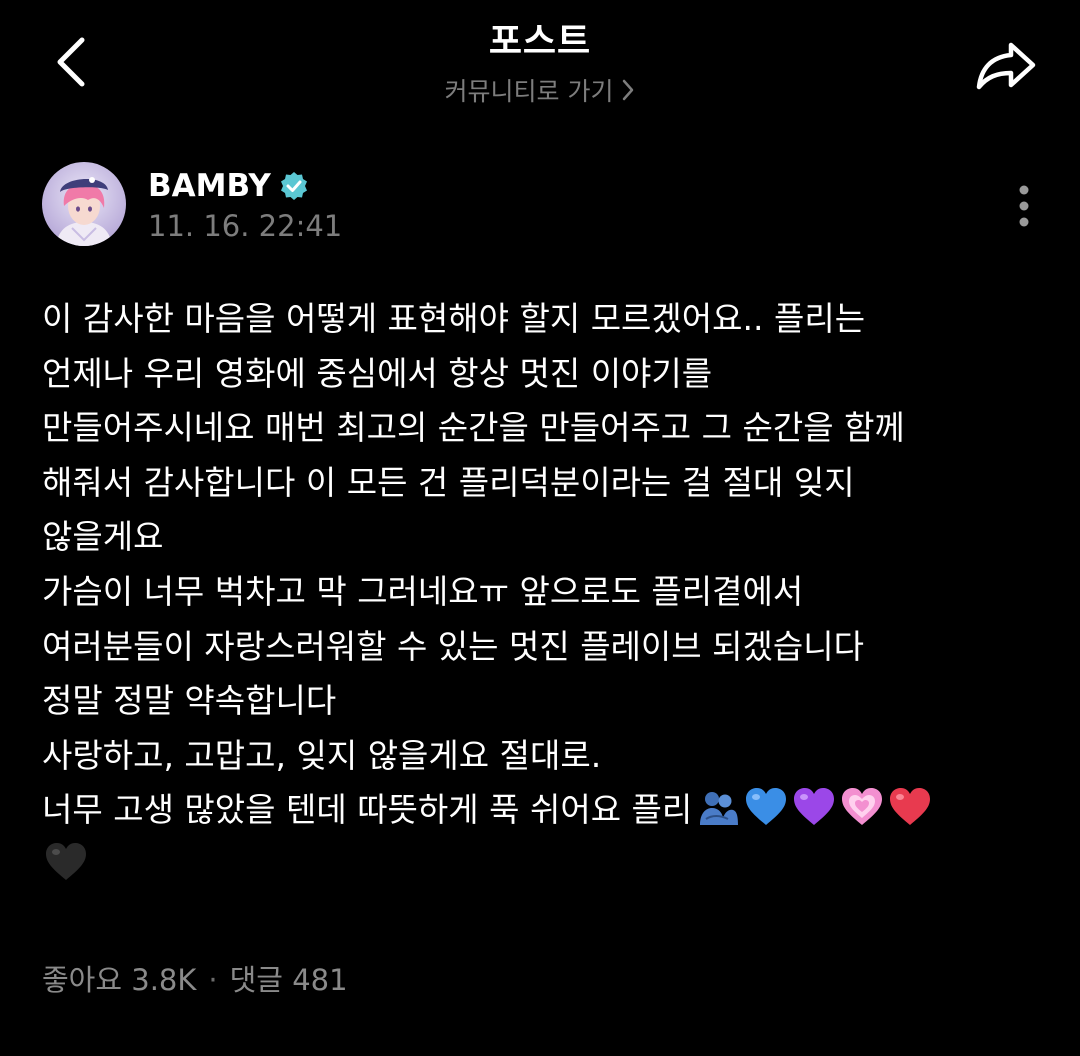  What do you see at coordinates (320, 980) in the screenshot?
I see `comments-count: 481` at bounding box center [320, 980].